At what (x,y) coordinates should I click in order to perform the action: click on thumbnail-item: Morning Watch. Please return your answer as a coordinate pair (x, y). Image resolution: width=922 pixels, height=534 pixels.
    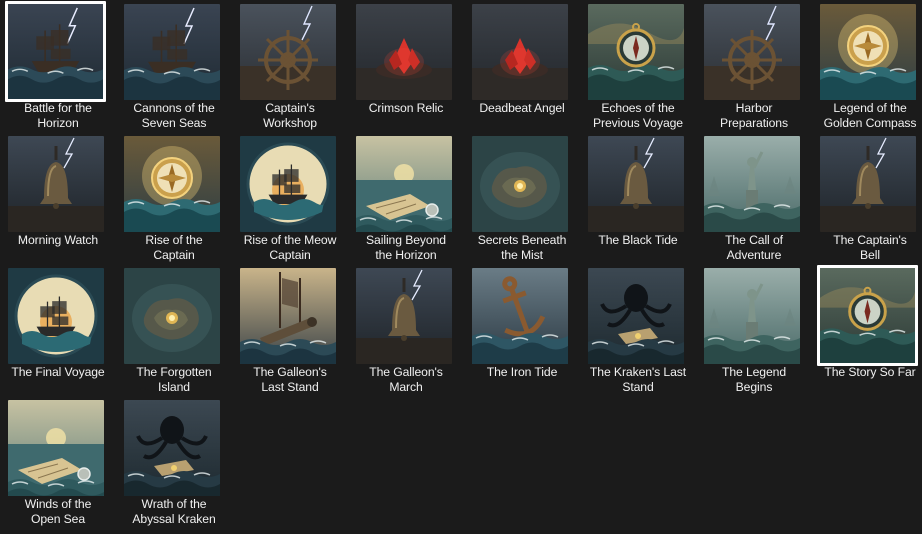
    Looking at the image, I should click on (58, 197).